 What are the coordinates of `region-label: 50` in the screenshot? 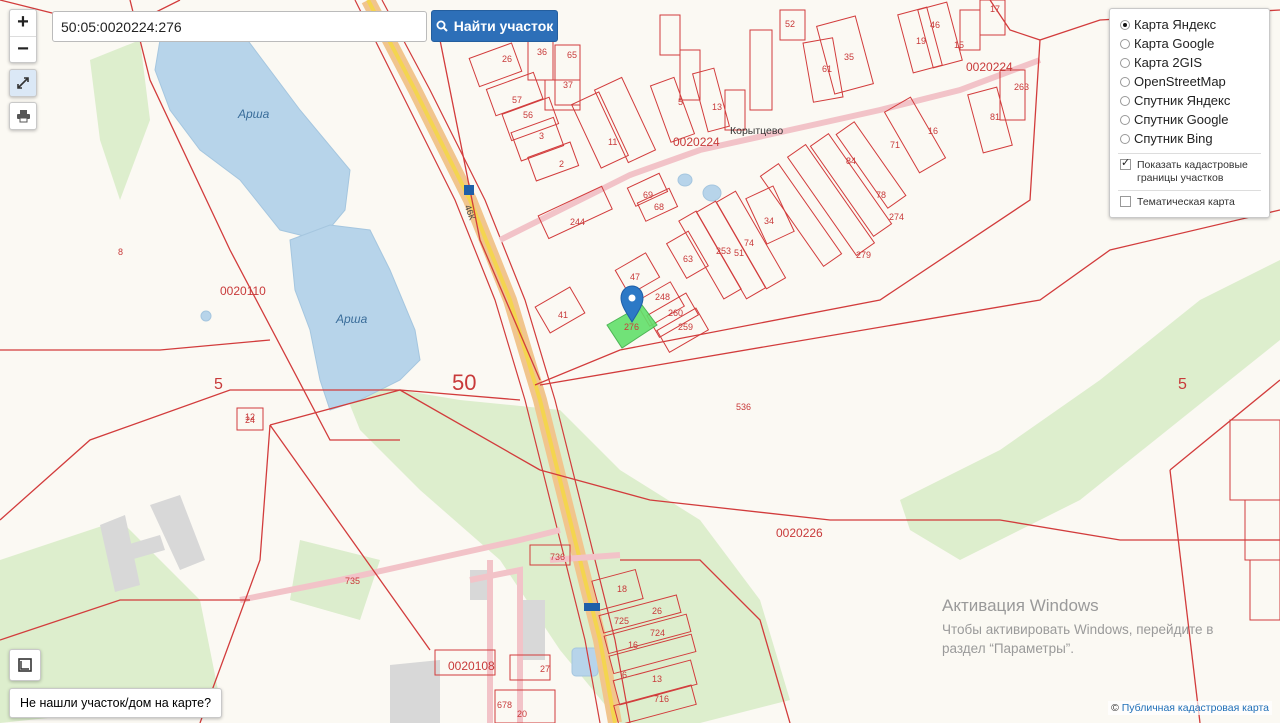 It's located at (464, 382).